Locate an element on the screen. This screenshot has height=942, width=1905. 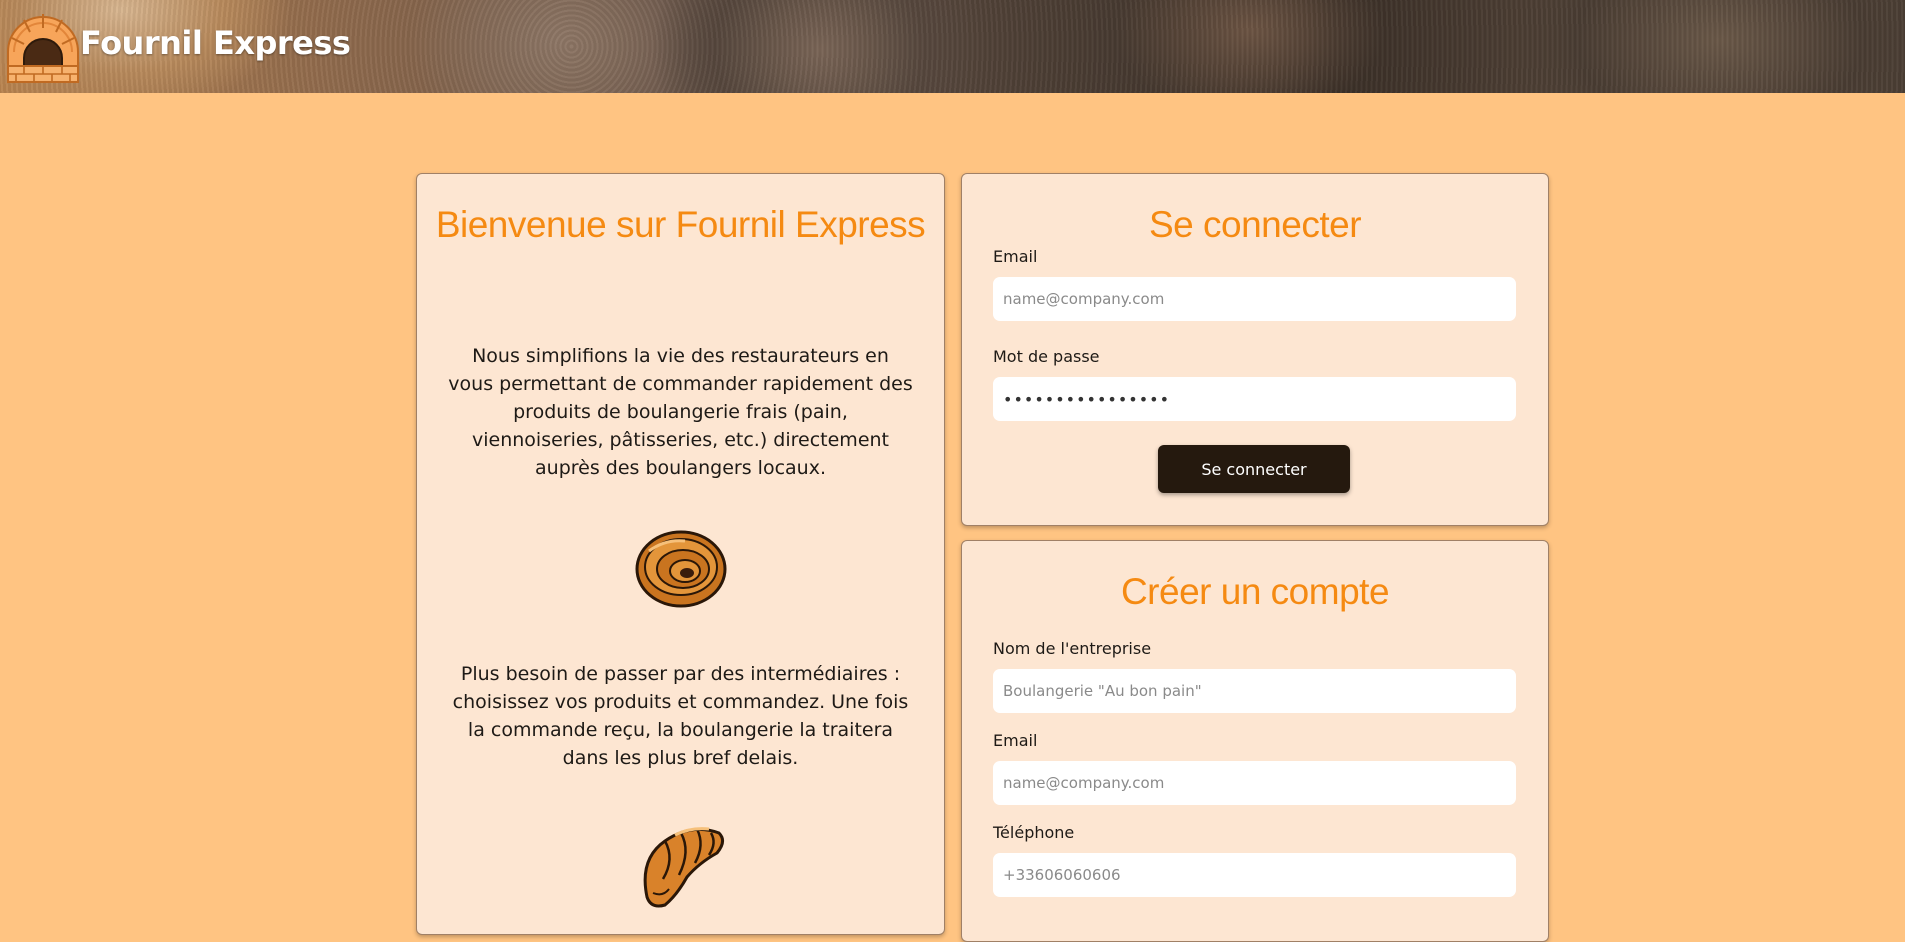
login-email-label: Email is located at coordinates (1015, 256).